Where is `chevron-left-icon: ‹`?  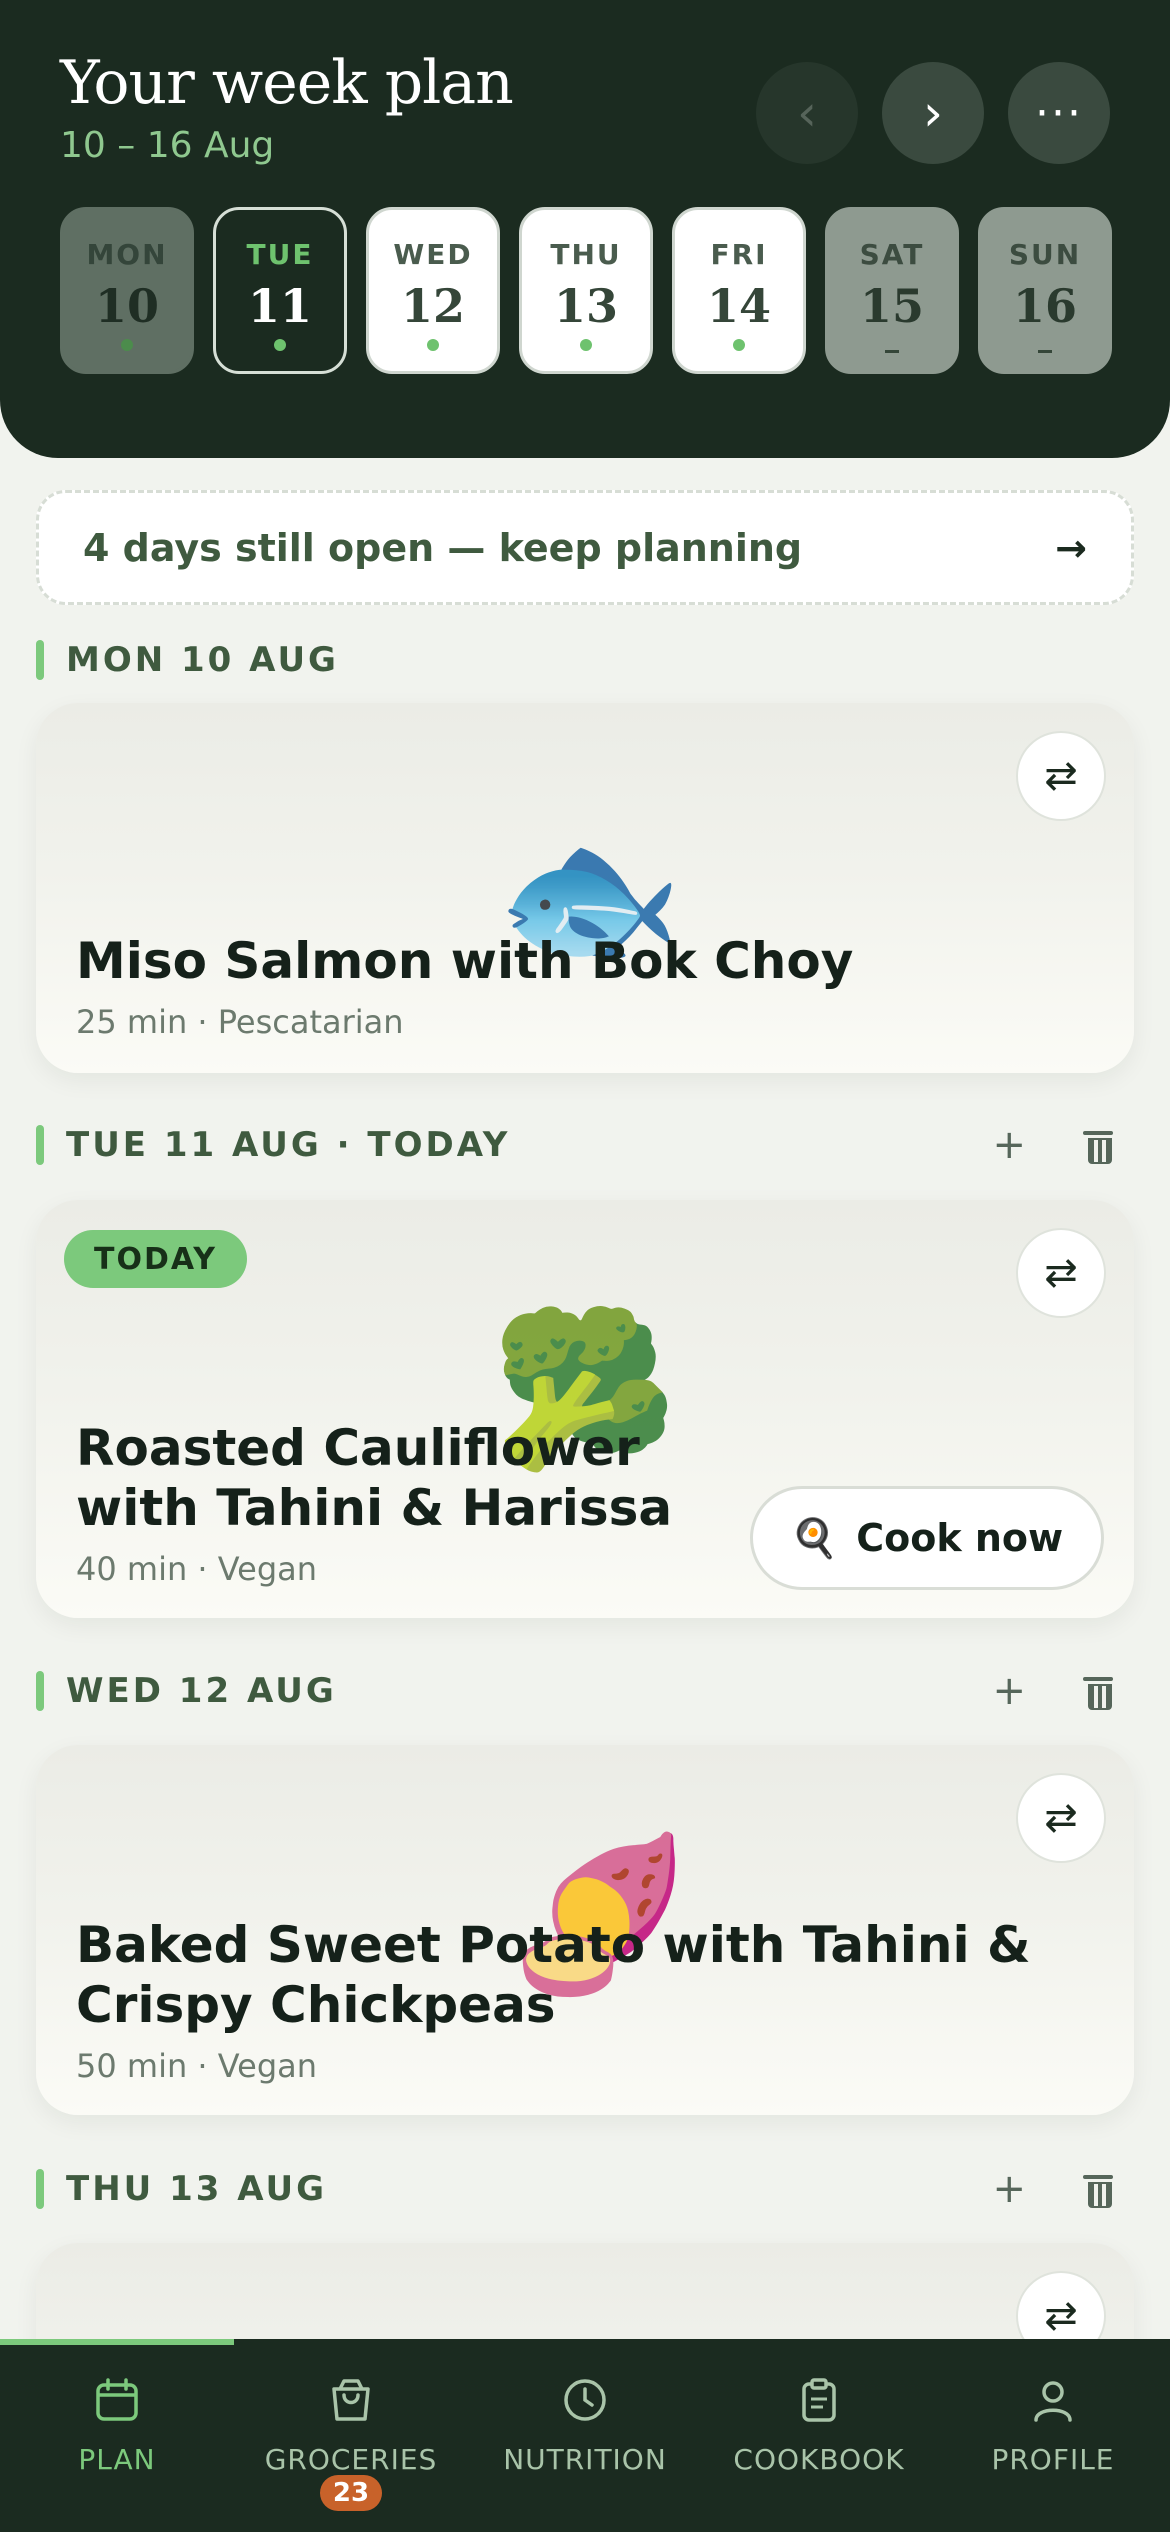 chevron-left-icon: ‹ is located at coordinates (807, 113).